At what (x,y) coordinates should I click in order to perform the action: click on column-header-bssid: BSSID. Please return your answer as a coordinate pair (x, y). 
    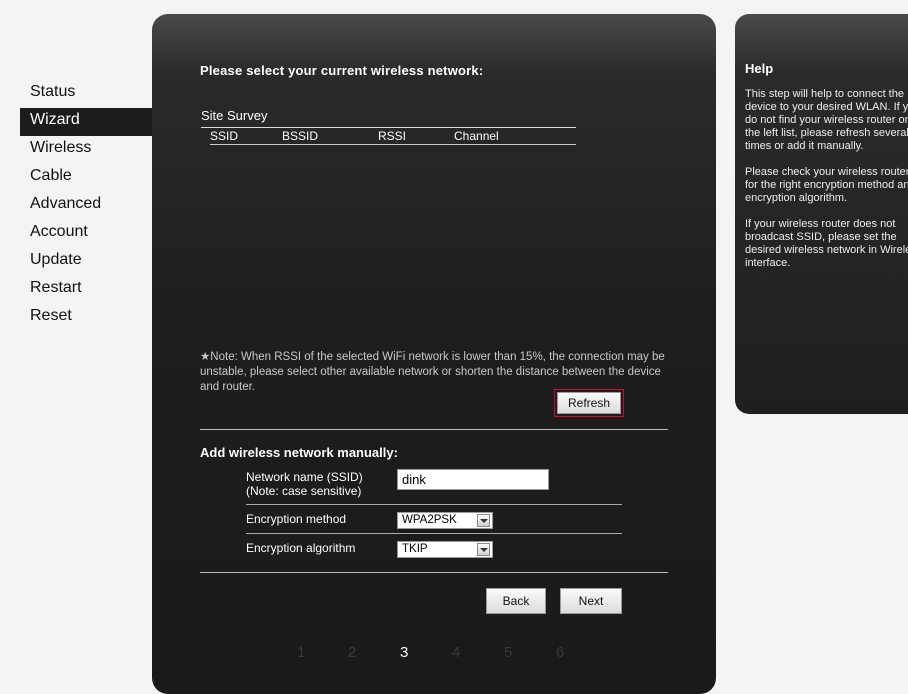
    Looking at the image, I should click on (300, 136).